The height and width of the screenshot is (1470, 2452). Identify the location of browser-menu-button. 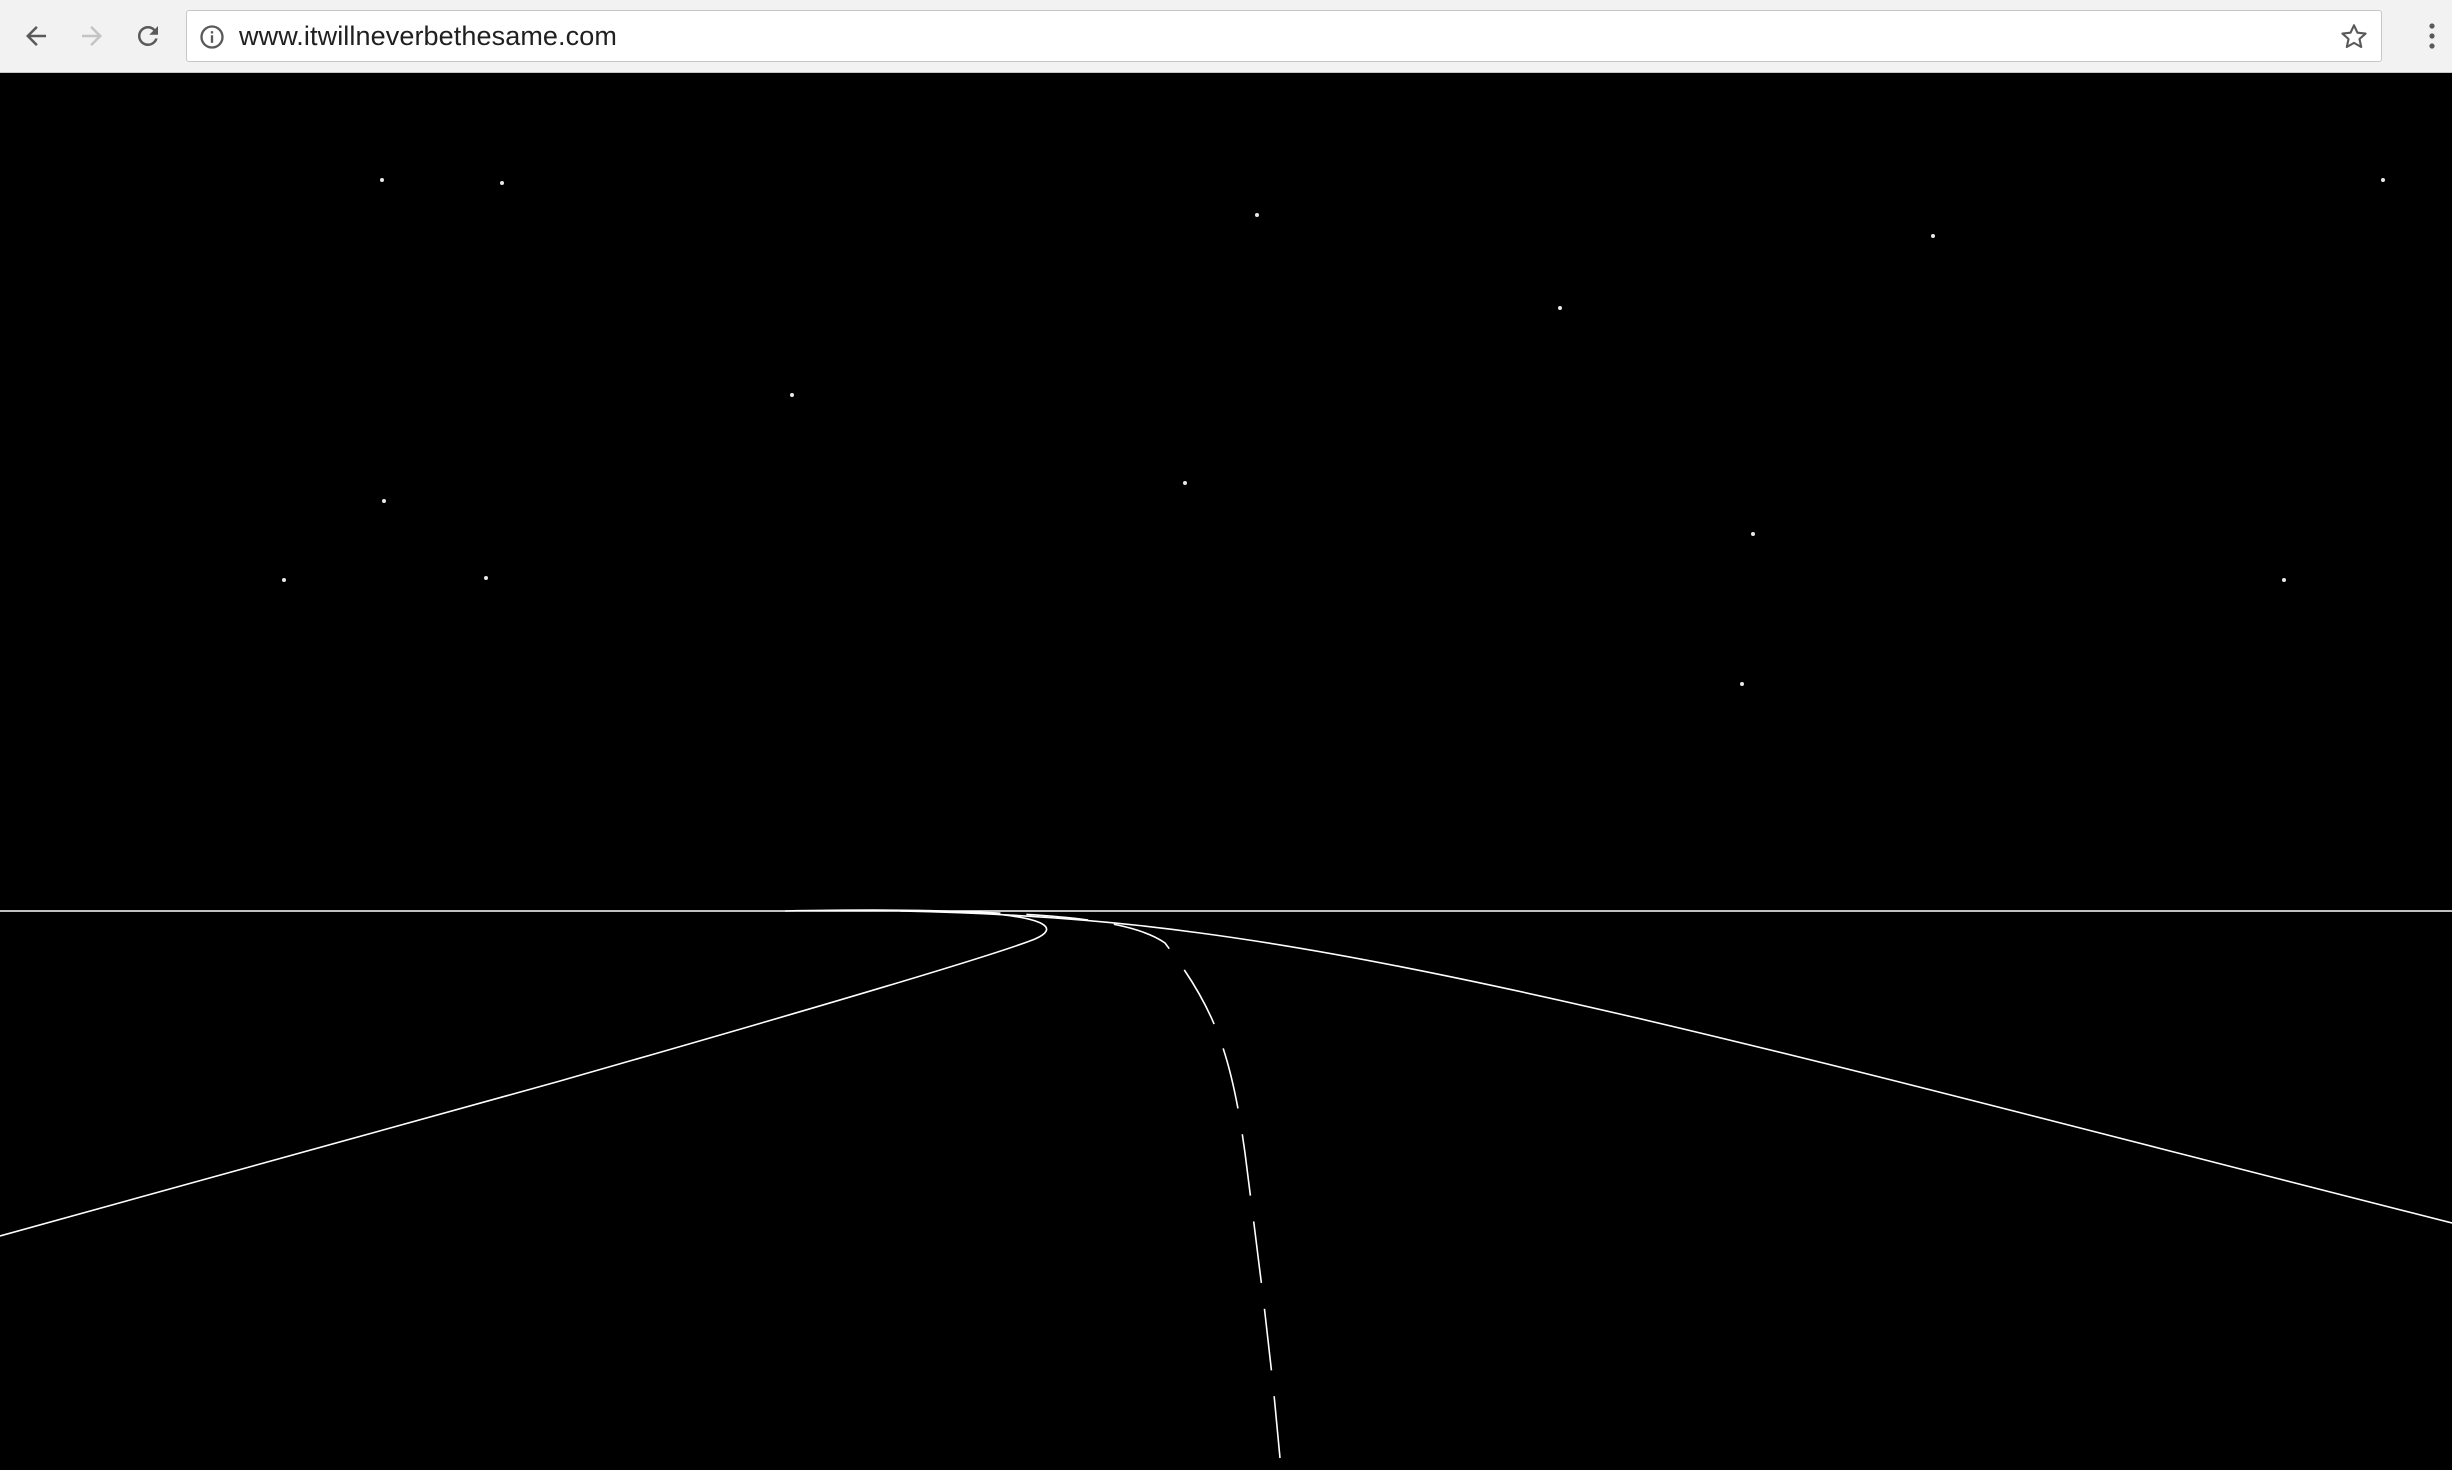
(2432, 36).